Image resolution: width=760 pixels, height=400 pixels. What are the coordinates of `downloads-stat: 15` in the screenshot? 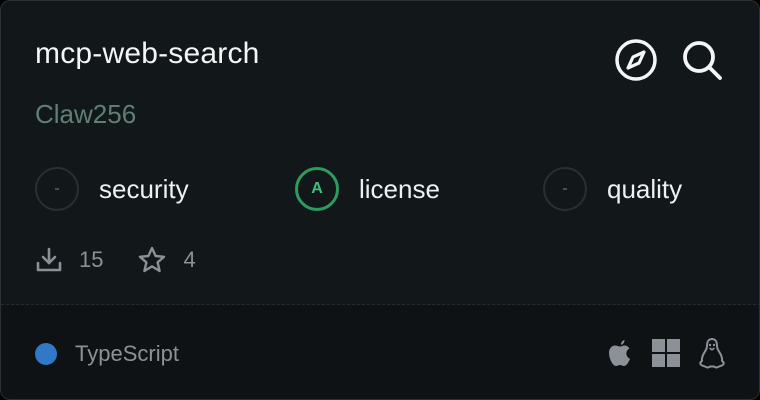 It's located at (69, 260).